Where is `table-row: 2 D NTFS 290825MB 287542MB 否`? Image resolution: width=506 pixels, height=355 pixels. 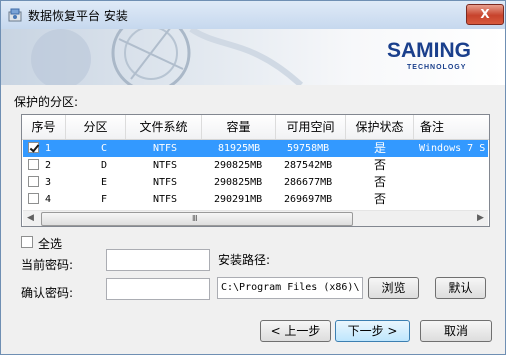 table-row: 2 D NTFS 290825MB 287542MB 否 is located at coordinates (255, 165).